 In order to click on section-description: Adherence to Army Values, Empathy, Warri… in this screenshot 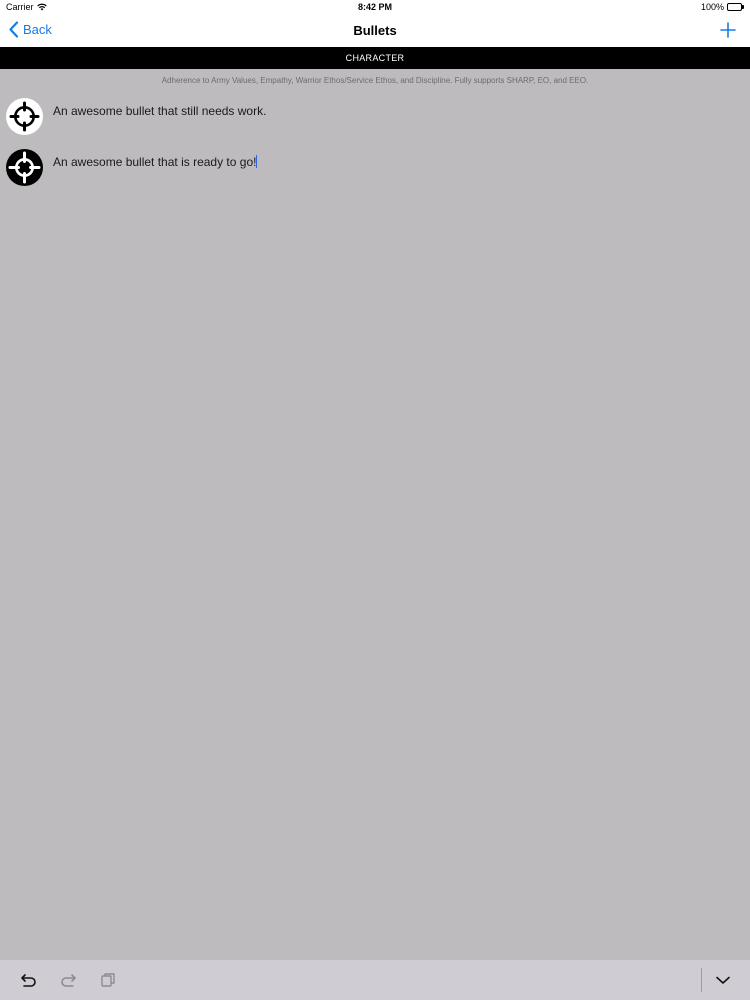, I will do `click(375, 80)`.